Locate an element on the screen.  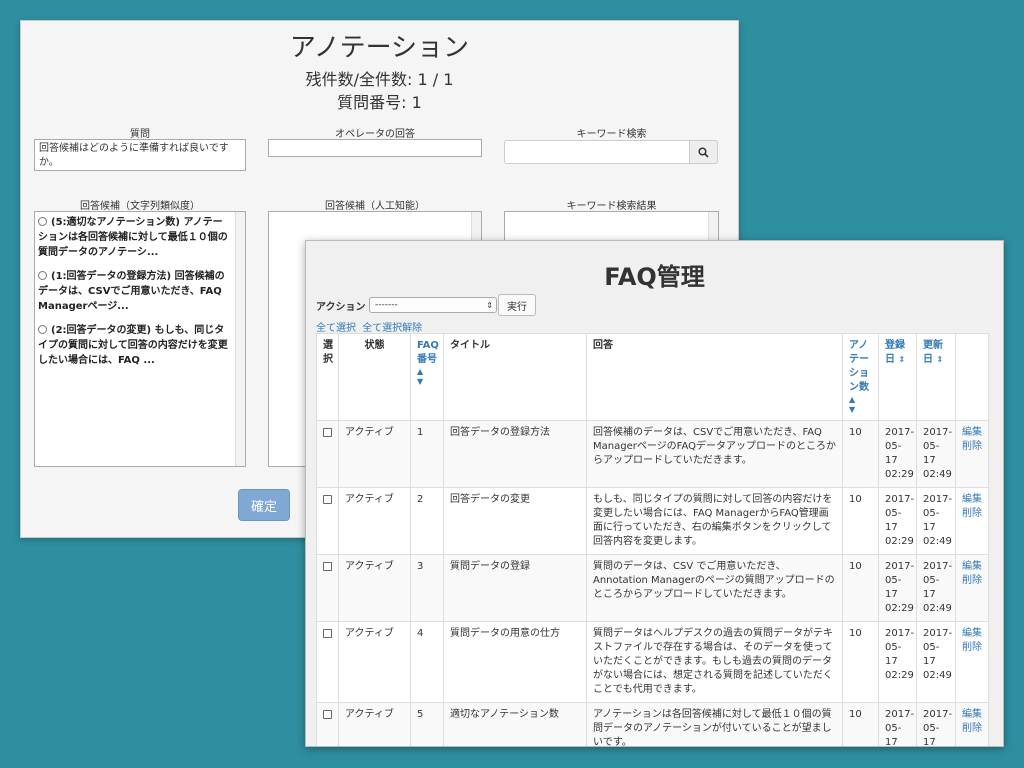
keyword-search-input is located at coordinates (597, 152).